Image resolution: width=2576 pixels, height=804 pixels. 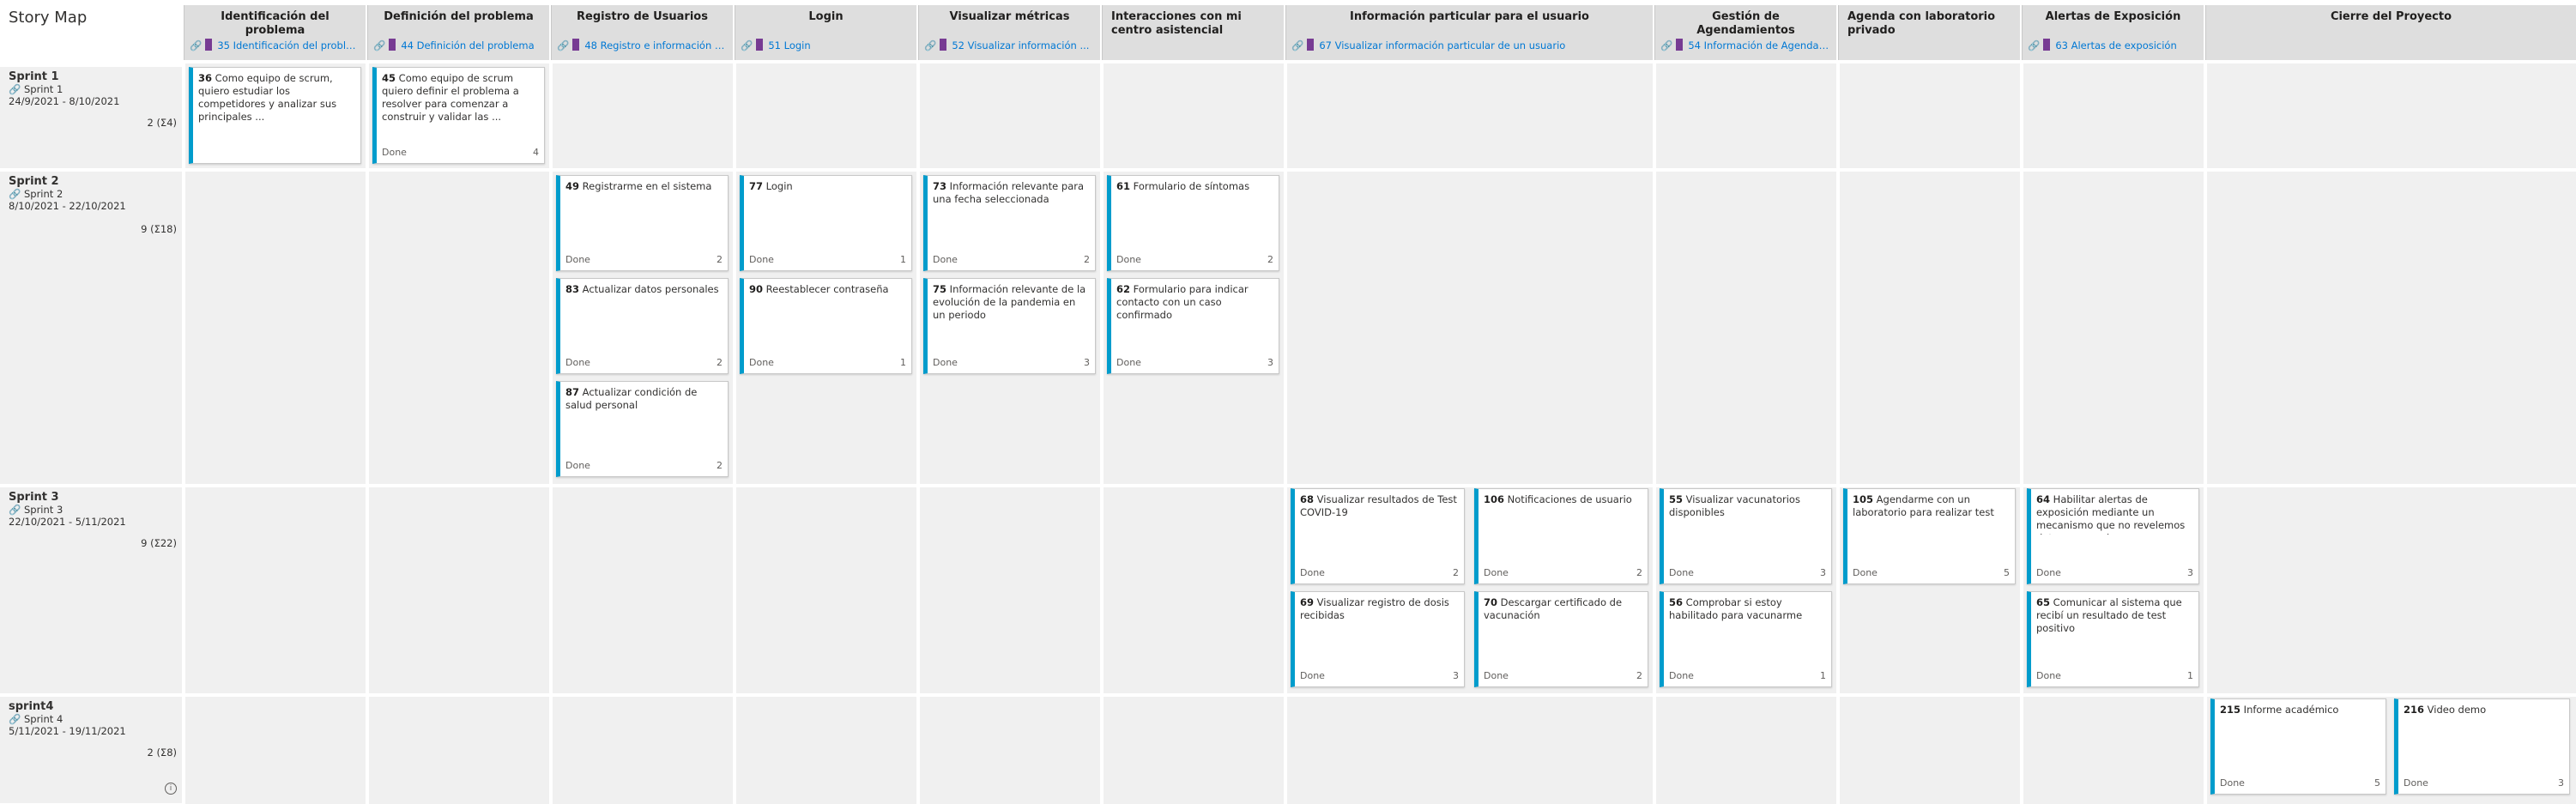 I want to click on column-title: Registro de Usuarios, so click(x=642, y=16).